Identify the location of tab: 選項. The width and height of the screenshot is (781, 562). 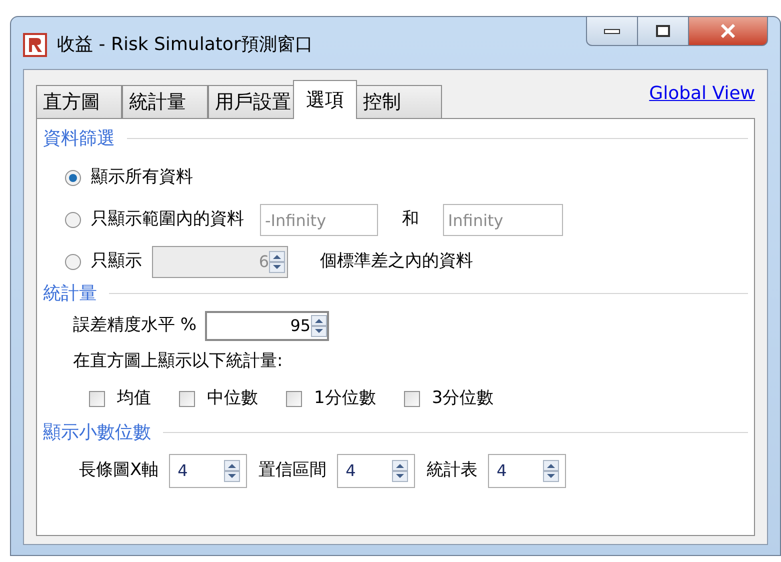
(325, 99).